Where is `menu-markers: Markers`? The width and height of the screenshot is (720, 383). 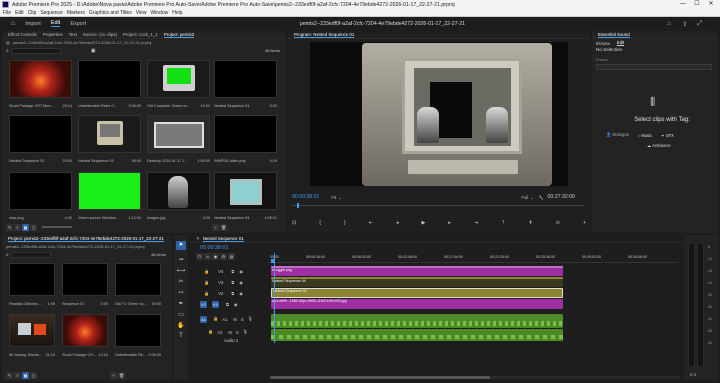 menu-markers: Markers is located at coordinates (76, 13).